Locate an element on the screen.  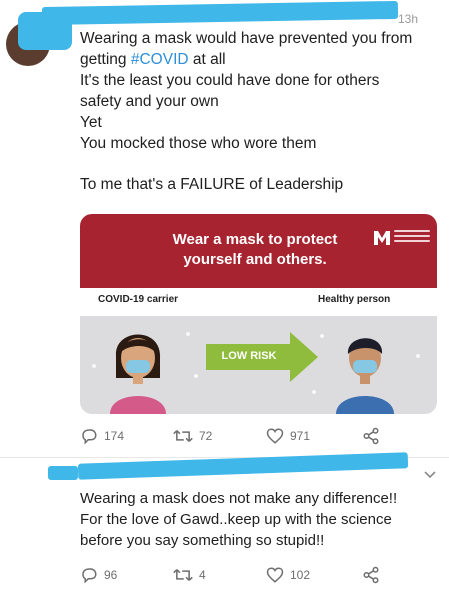
tweet-line-gap is located at coordinates (257, 164).